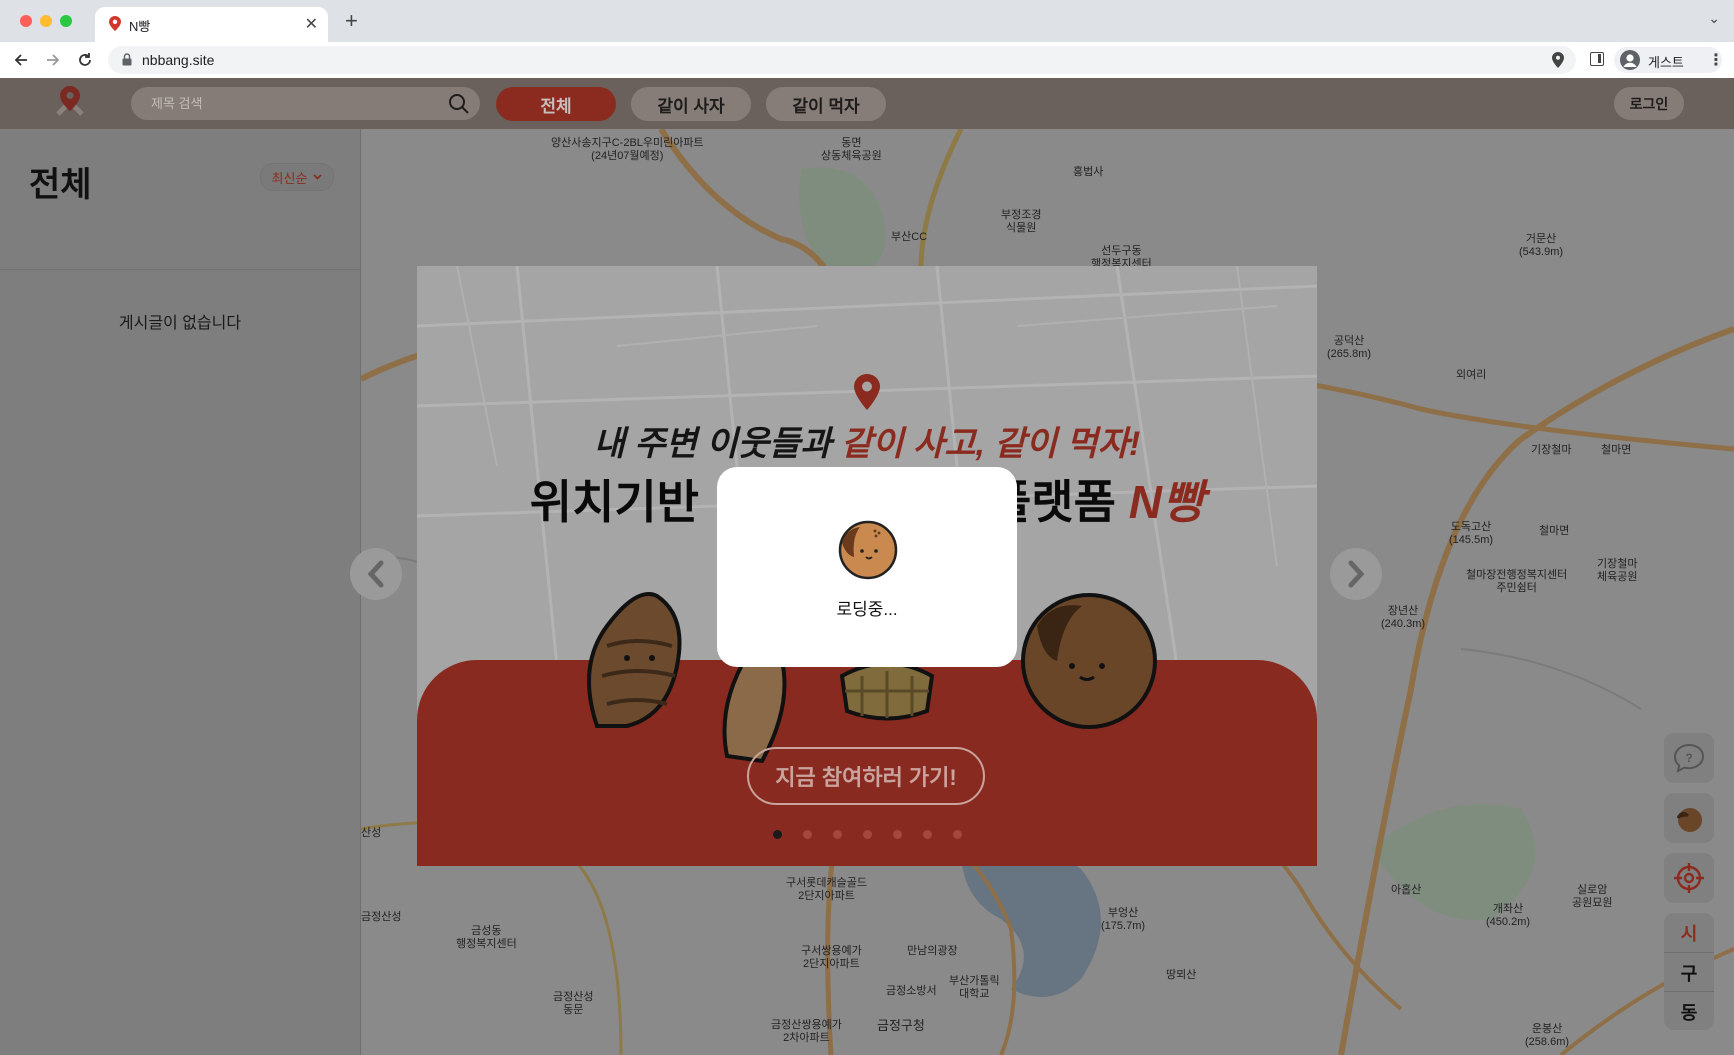 The height and width of the screenshot is (1055, 1734). What do you see at coordinates (46, 21) in the screenshot?
I see `window-minimize-button` at bounding box center [46, 21].